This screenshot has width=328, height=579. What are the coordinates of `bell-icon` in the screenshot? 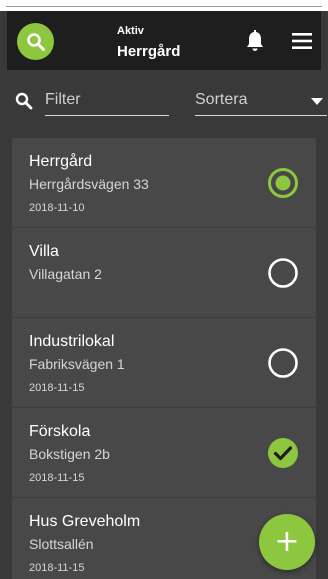 It's located at (255, 41).